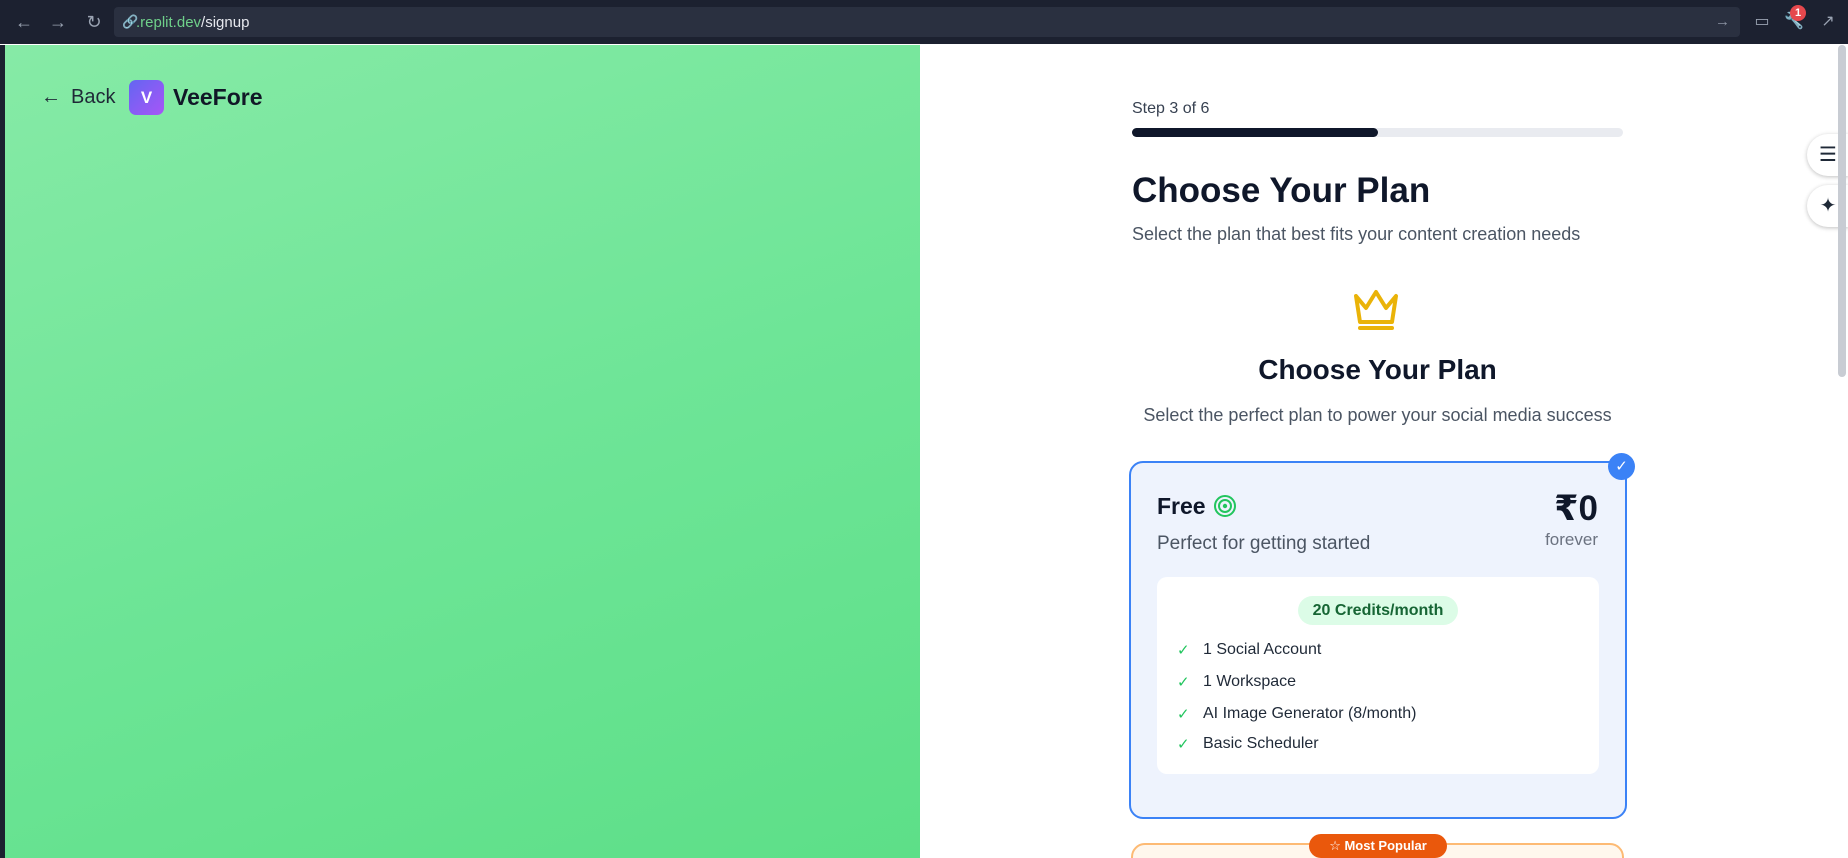  I want to click on go-icon: →, so click(1722, 21).